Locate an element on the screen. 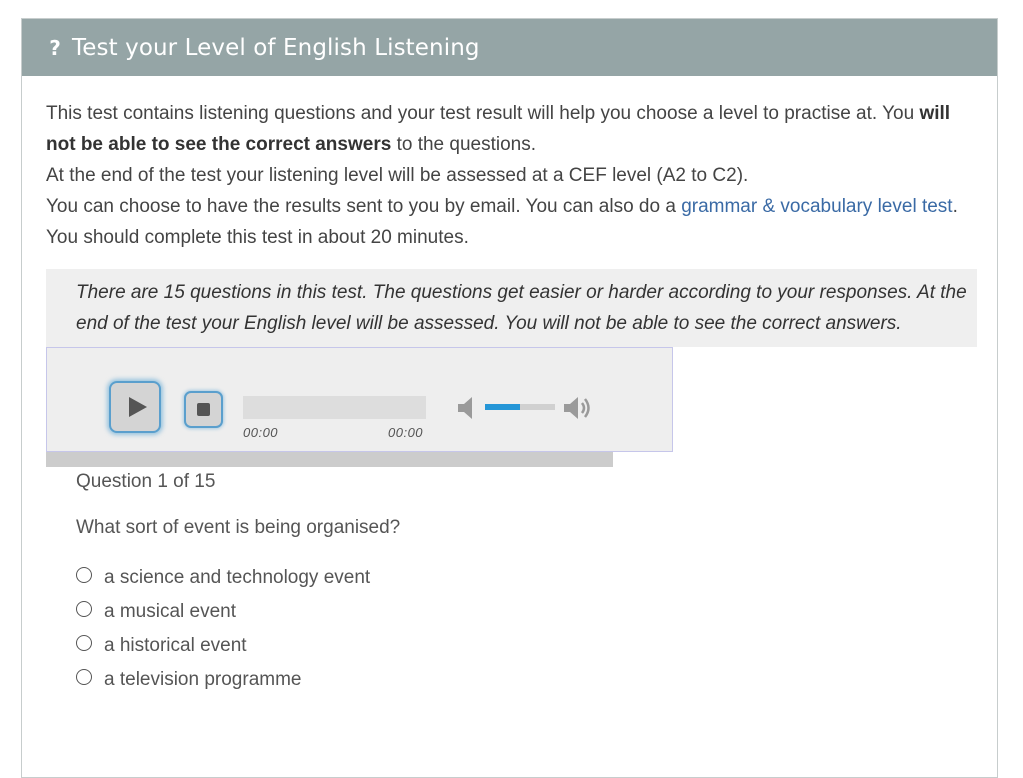 This screenshot has width=1023, height=778. stop-button is located at coordinates (203, 409).